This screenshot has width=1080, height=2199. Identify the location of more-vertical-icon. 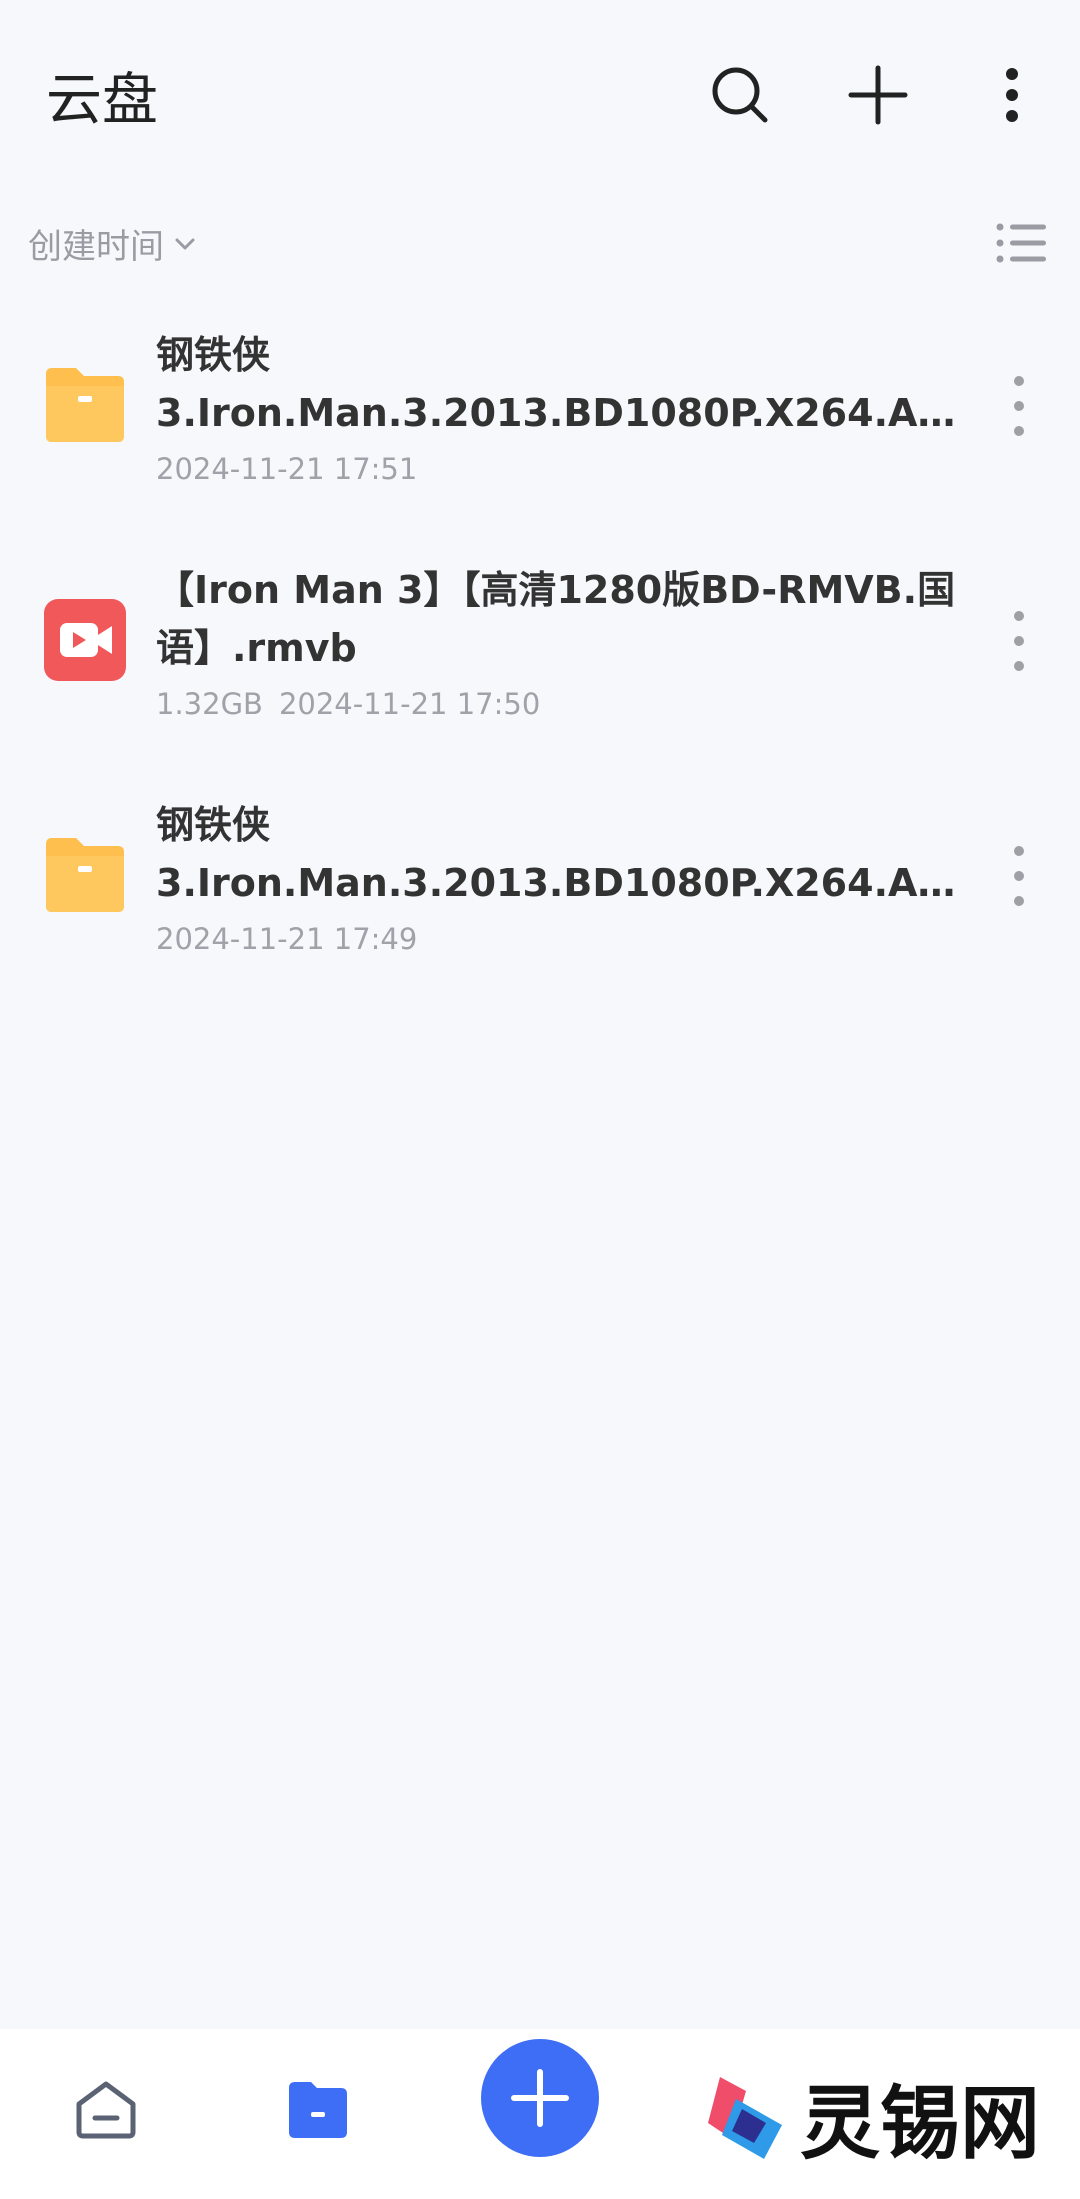
(1012, 95).